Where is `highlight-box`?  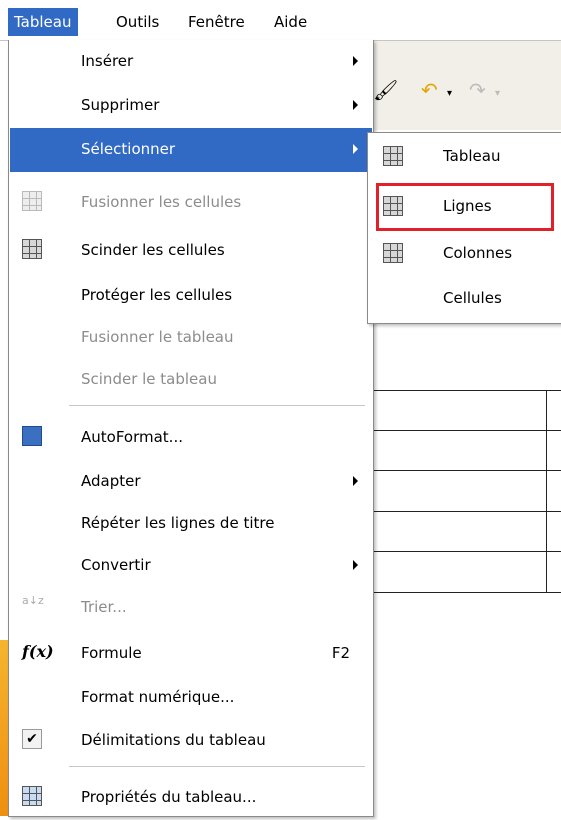 highlight-box is located at coordinates (465, 207).